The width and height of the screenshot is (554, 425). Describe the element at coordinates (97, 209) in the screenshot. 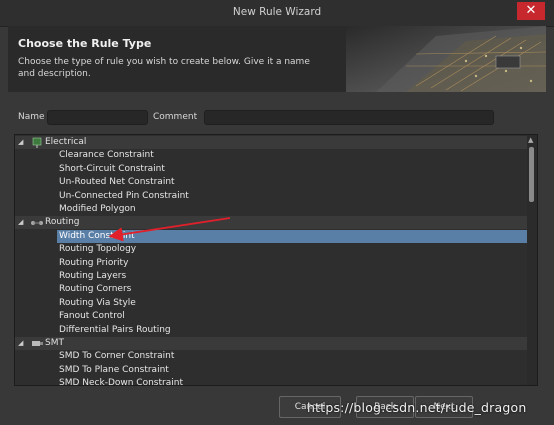

I see `tree-item-label: Modified Polygon` at that location.